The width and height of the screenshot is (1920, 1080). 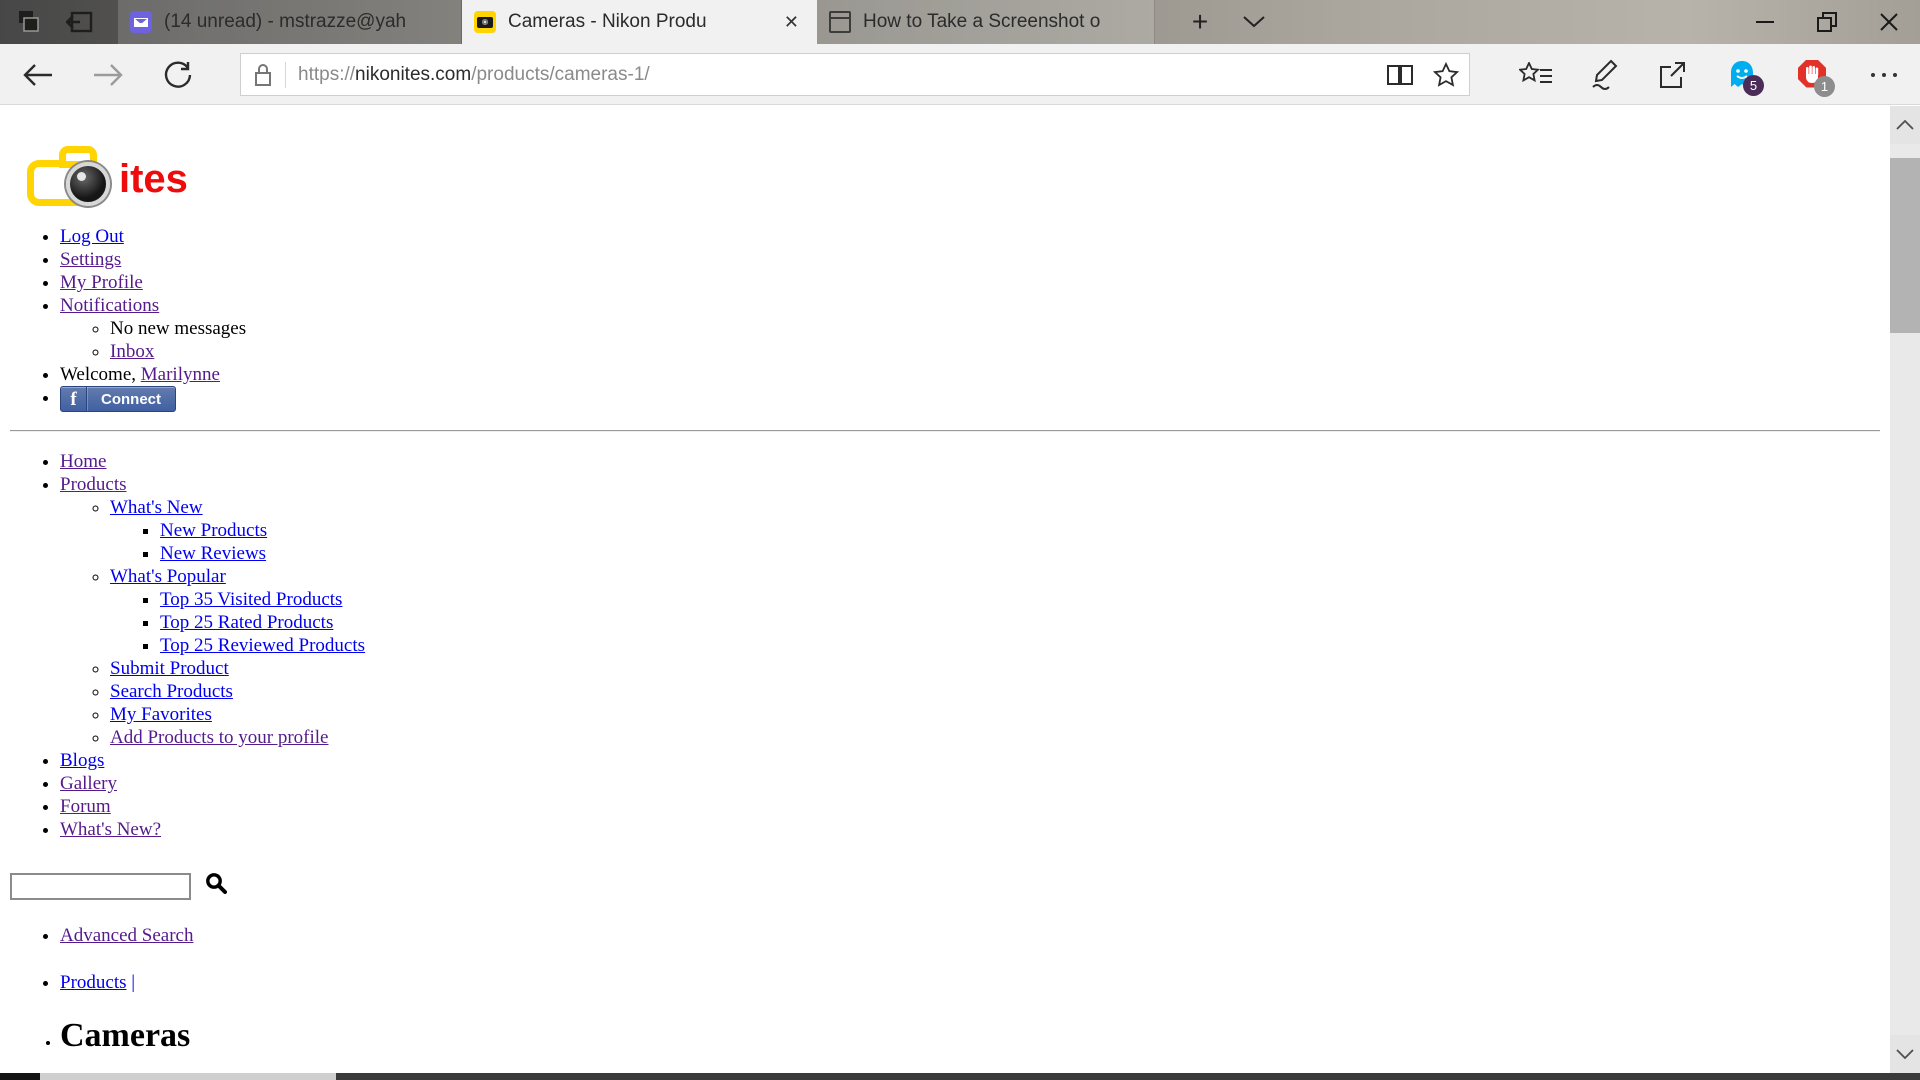 I want to click on list-item: What's New New Products New Reviews, so click(x=1000, y=530).